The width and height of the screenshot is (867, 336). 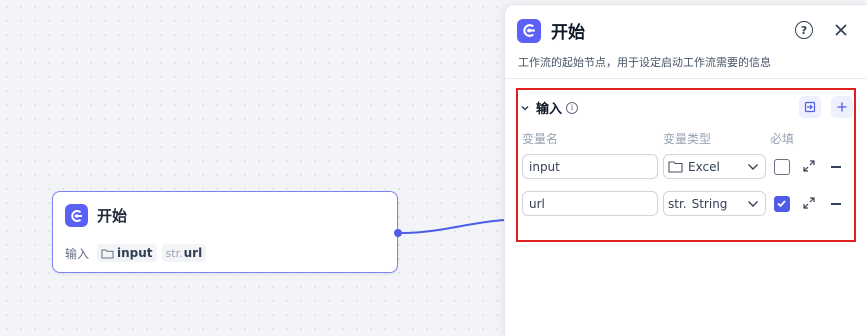 What do you see at coordinates (540, 139) in the screenshot?
I see `column-header-name: 变量名` at bounding box center [540, 139].